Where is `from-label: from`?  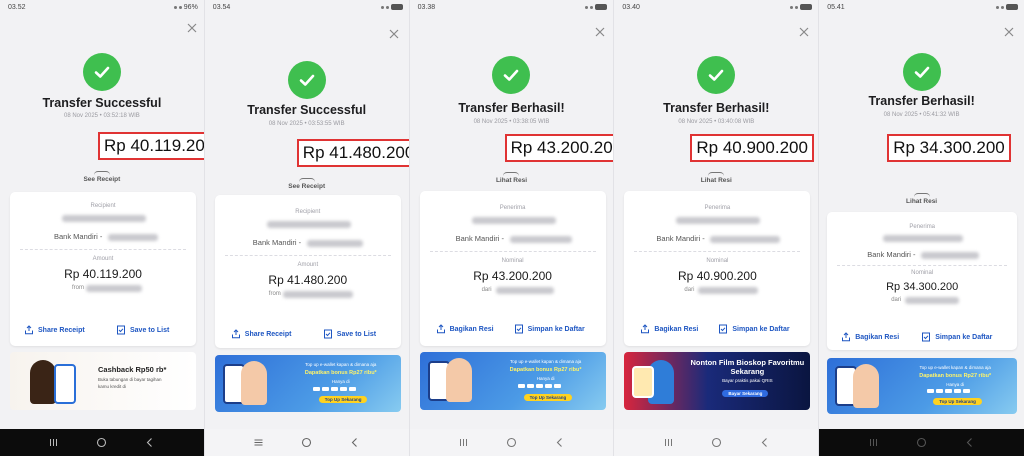 from-label: from is located at coordinates (78, 288).